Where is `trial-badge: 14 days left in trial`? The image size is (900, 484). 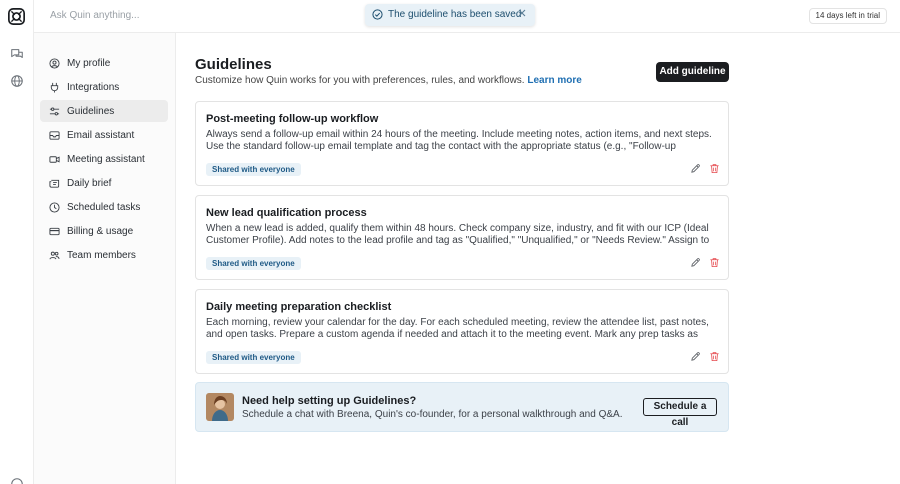
trial-badge: 14 days left in trial is located at coordinates (847, 16).